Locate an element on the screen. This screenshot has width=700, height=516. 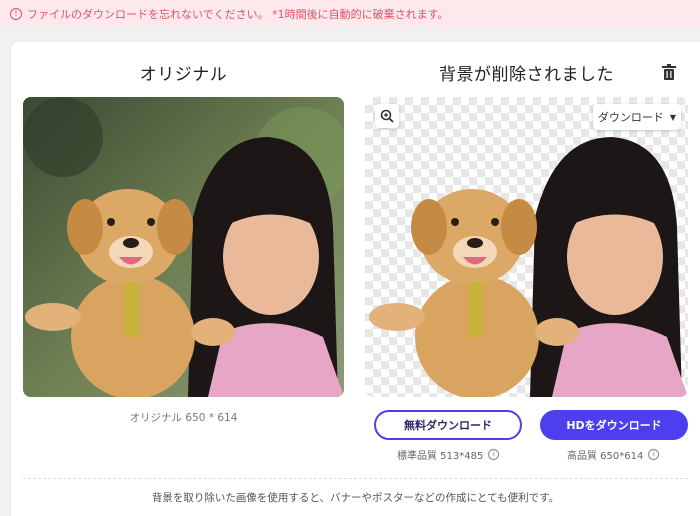
download-format-dropdown: ダウンロード ▼ is located at coordinates (637, 117).